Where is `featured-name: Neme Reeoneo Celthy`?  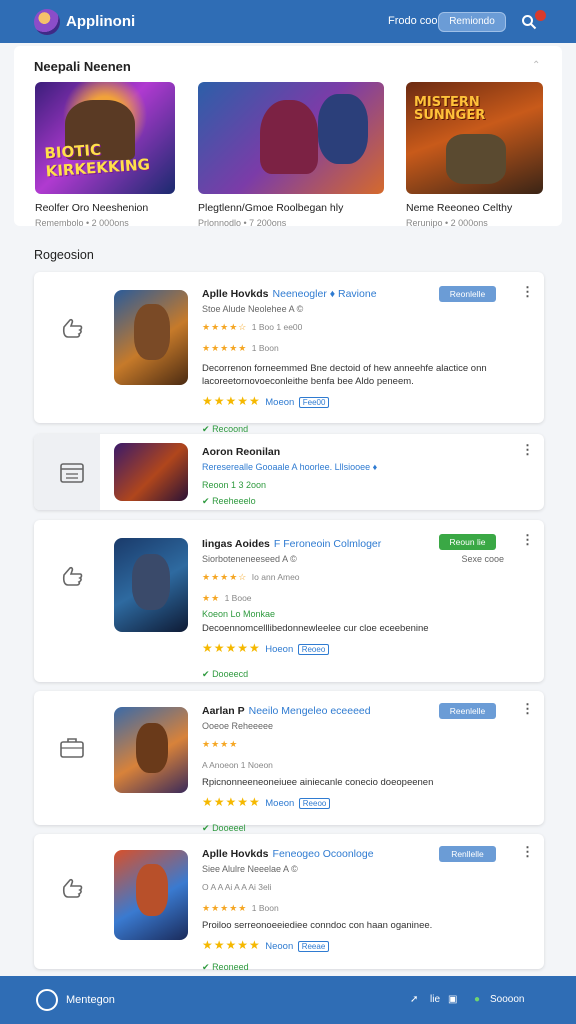 featured-name: Neme Reeoneo Celthy is located at coordinates (459, 208).